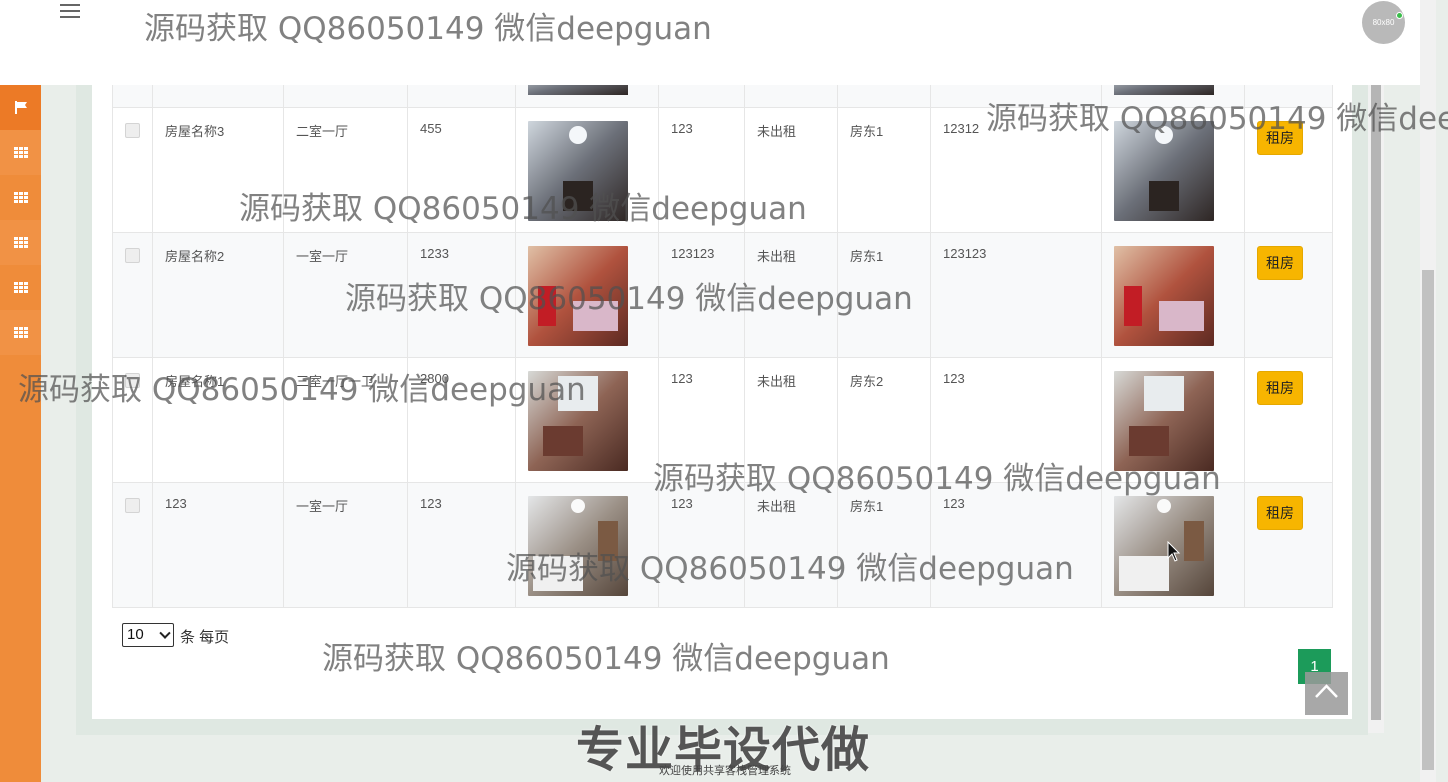 The image size is (1448, 782). What do you see at coordinates (1174, 551) in the screenshot?
I see `mouse-cursor-icon` at bounding box center [1174, 551].